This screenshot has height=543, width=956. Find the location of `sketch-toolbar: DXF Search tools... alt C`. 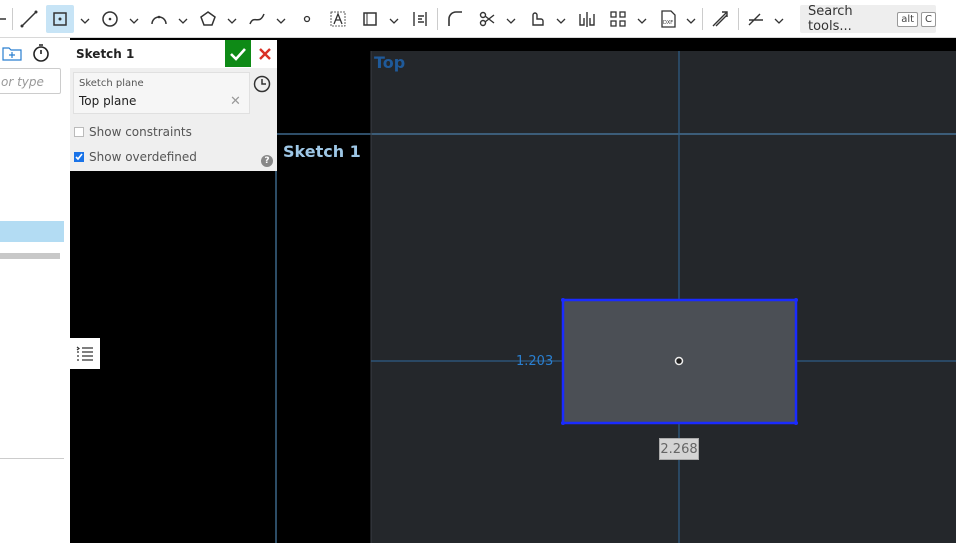

sketch-toolbar: DXF Search tools... alt C is located at coordinates (478, 19).